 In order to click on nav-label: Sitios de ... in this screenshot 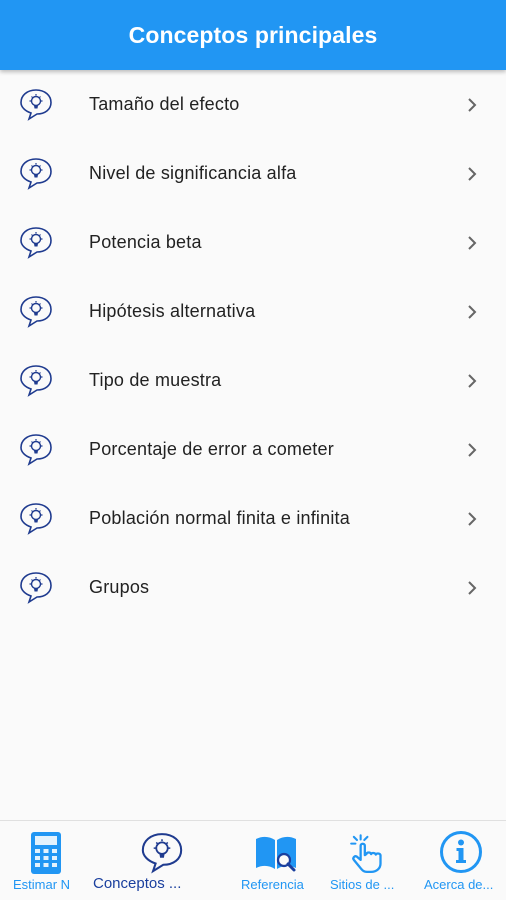, I will do `click(362, 884)`.